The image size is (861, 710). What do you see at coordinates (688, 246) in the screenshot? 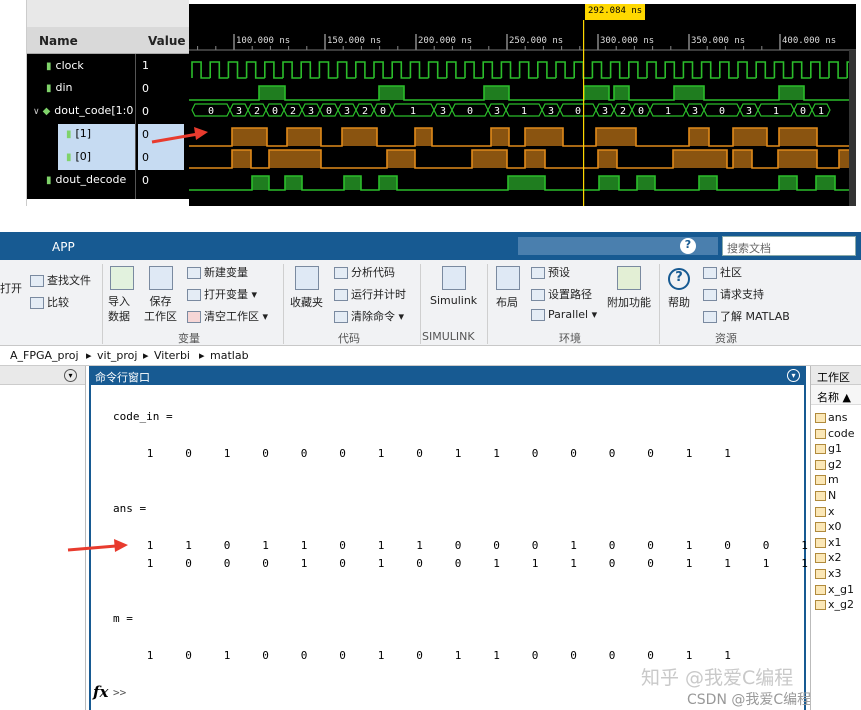
I see `help-icon: ?` at bounding box center [688, 246].